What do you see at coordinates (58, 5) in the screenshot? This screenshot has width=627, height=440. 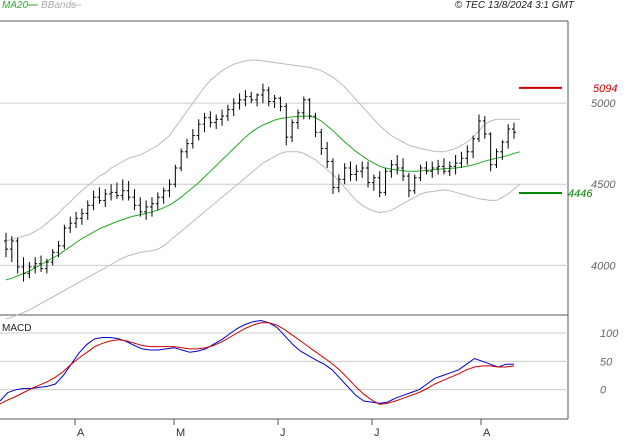 I see `legend-bbands: BBands` at bounding box center [58, 5].